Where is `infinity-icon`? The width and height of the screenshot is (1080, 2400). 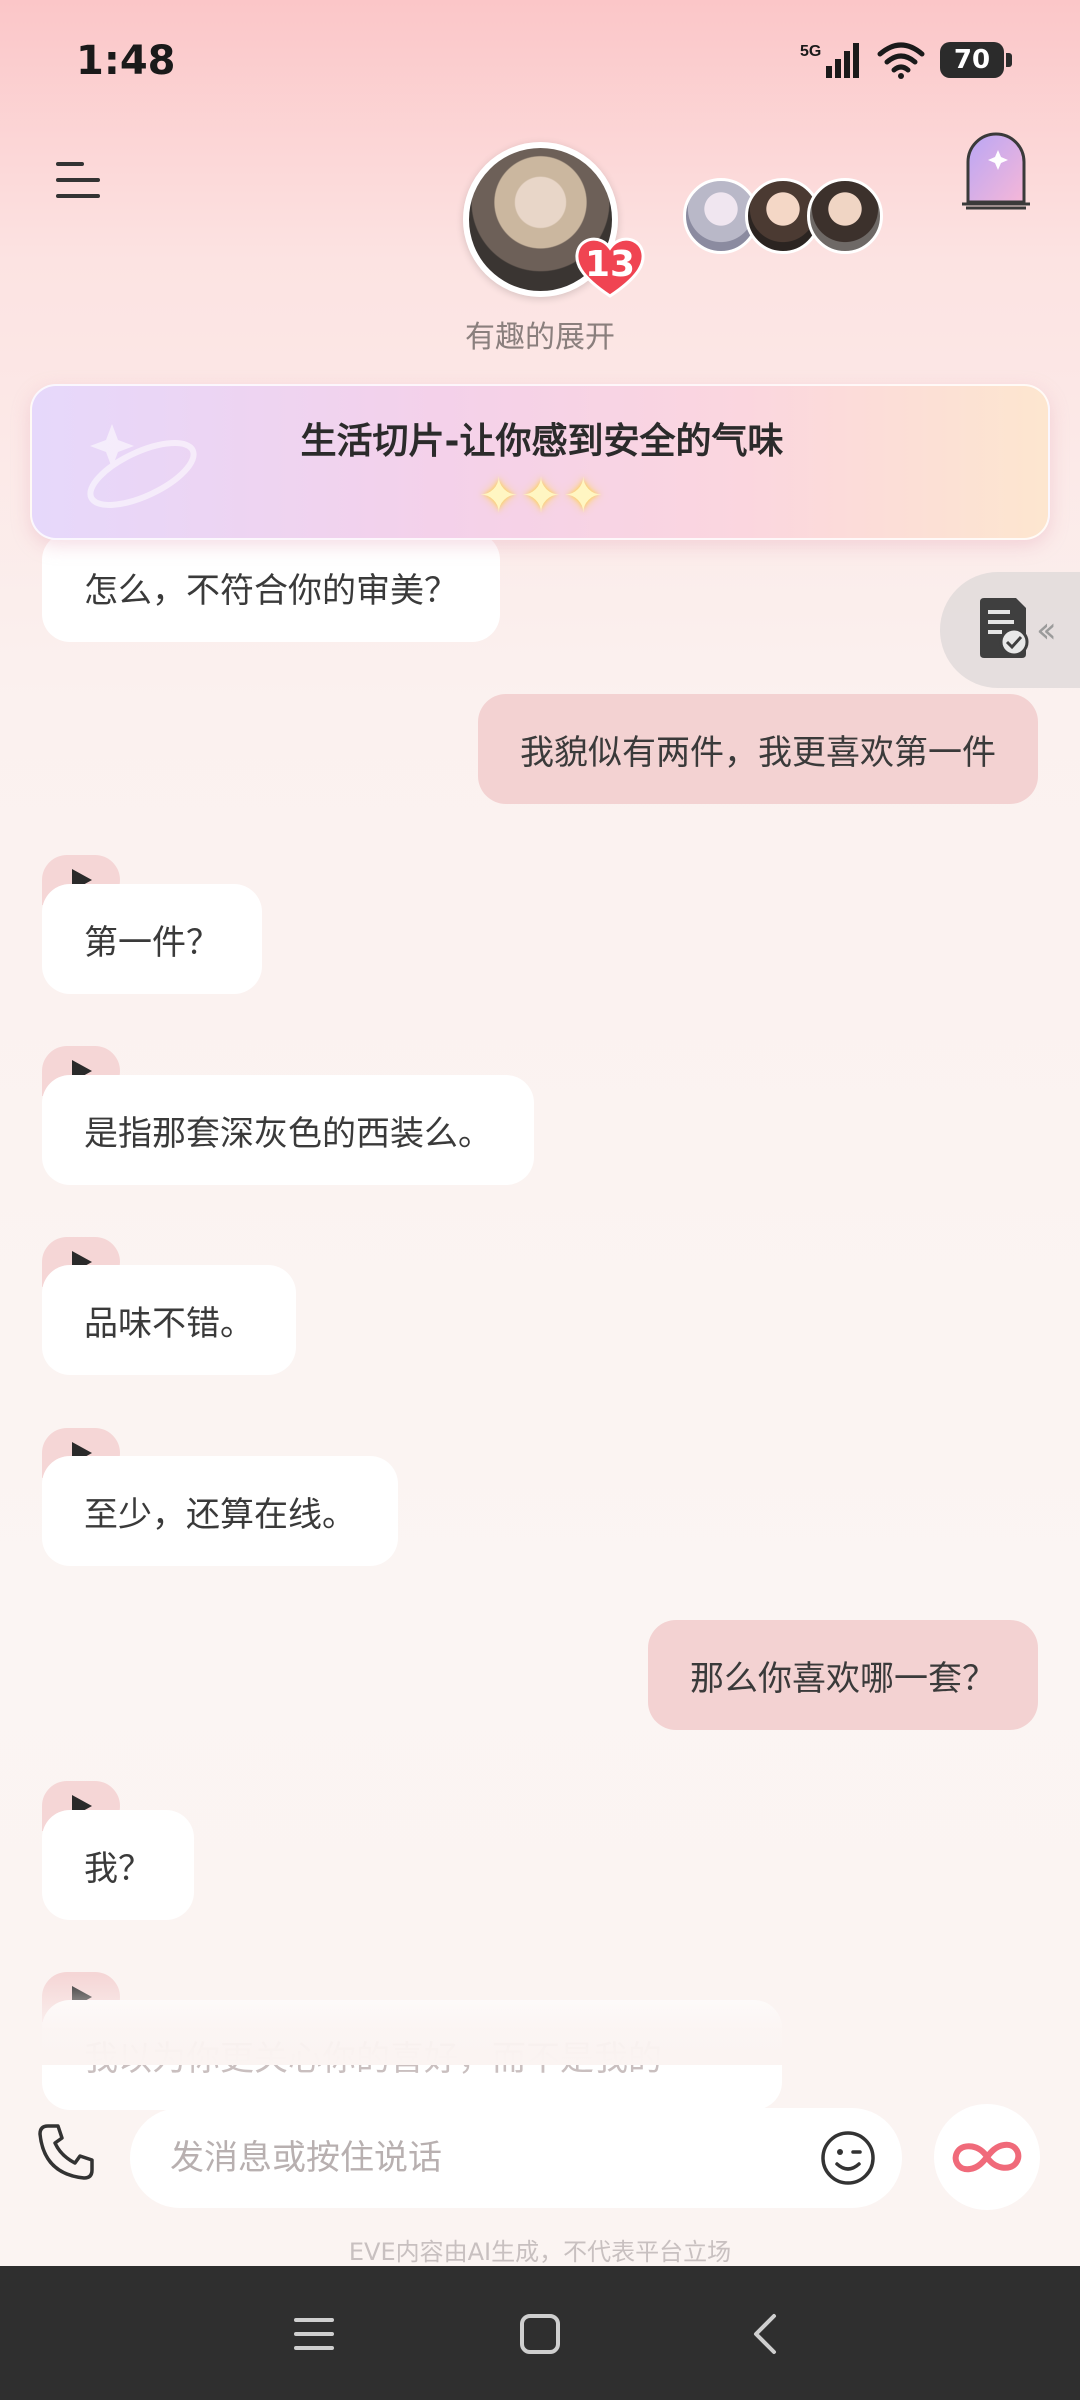
infinity-icon is located at coordinates (987, 2157).